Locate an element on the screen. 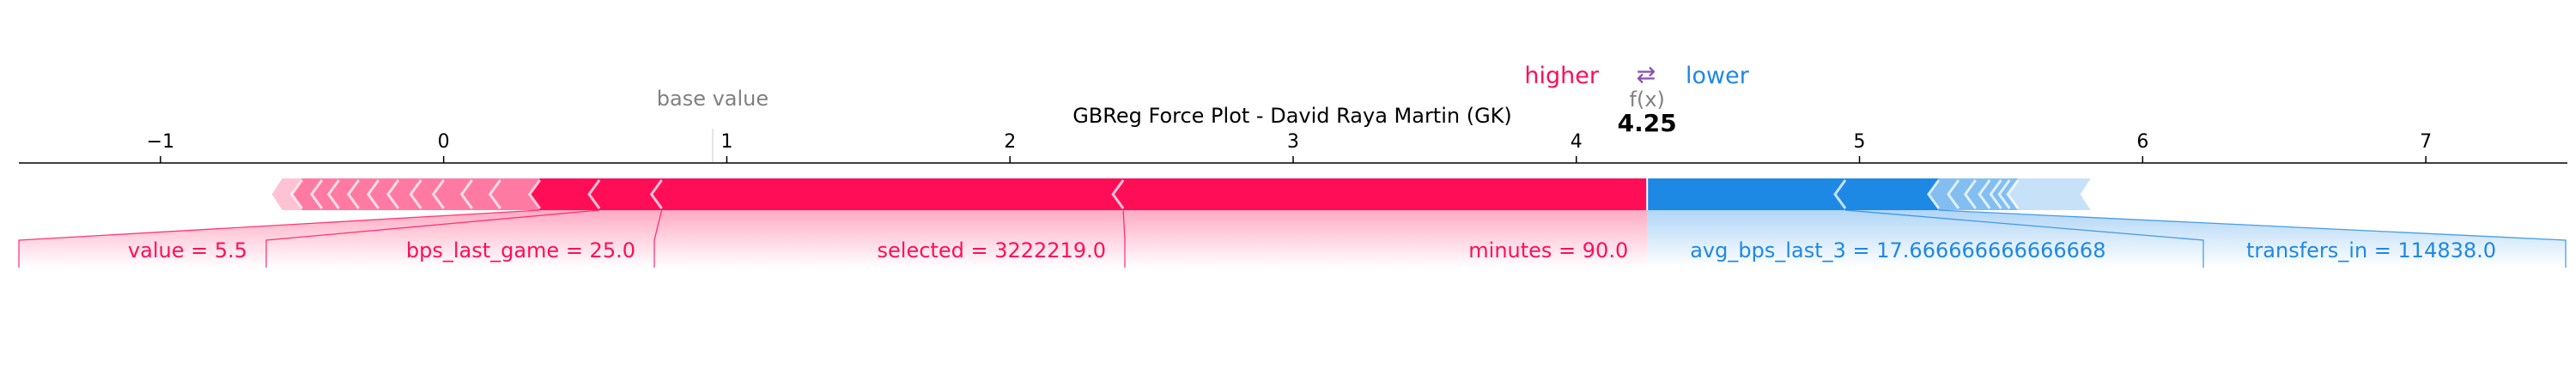  swap-arrows-icon: ⇄ is located at coordinates (1646, 75).